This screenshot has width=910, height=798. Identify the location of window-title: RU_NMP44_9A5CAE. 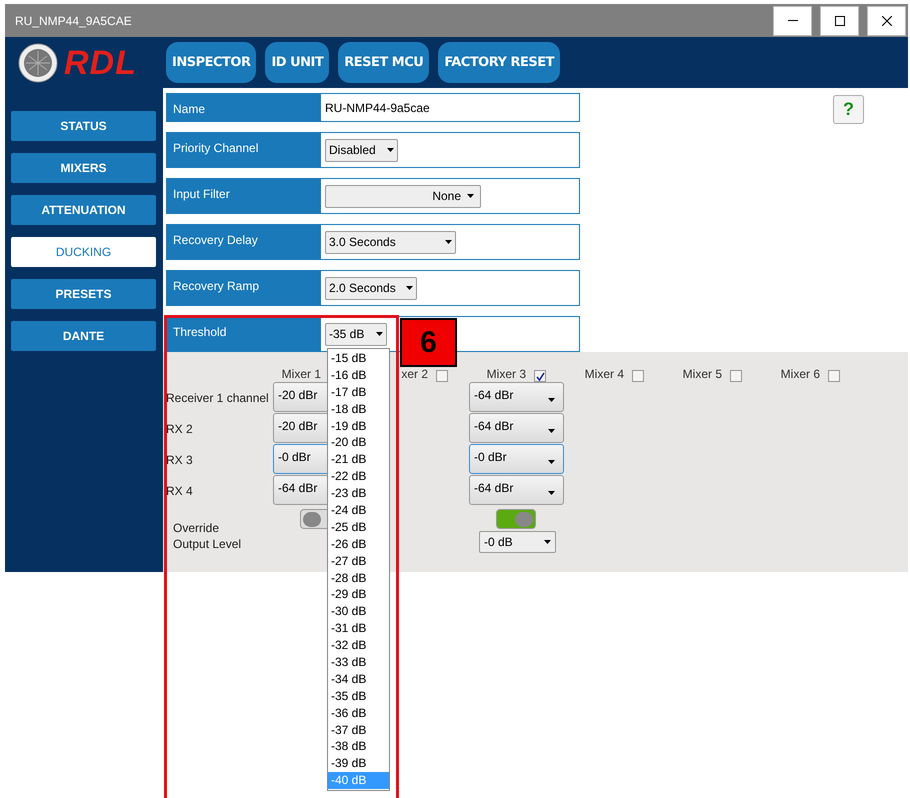
(73, 21).